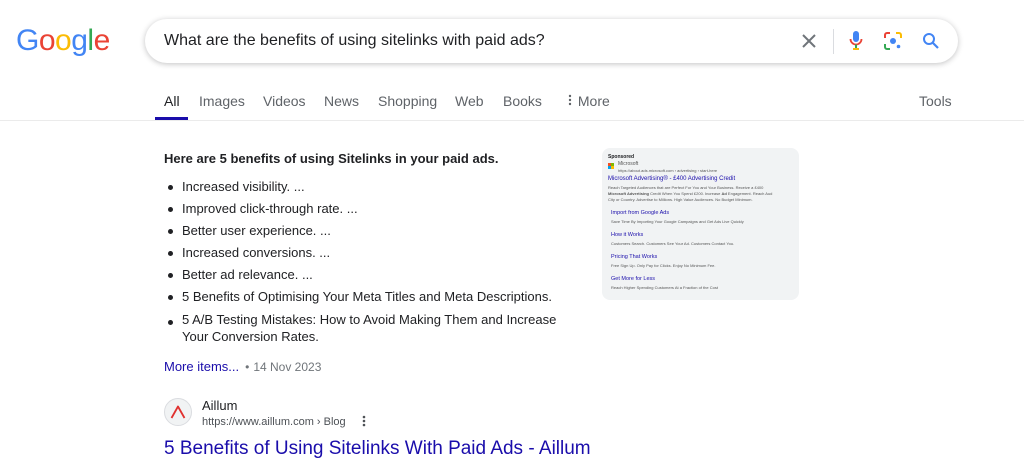 The image size is (1024, 474). I want to click on ad-desc-2-end: Engagement. Reach Aud, so click(749, 193).